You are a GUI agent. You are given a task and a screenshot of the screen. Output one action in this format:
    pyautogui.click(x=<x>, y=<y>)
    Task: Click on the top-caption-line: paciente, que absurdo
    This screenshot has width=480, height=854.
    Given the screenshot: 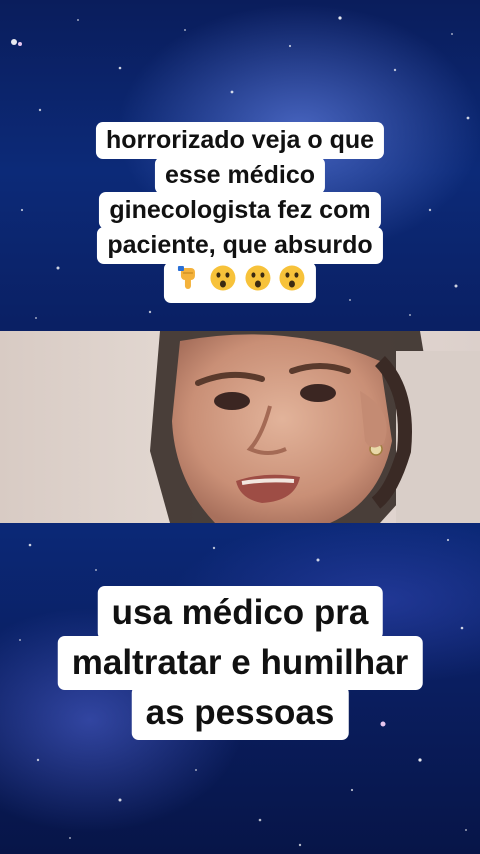 What is the action you would take?
    pyautogui.click(x=240, y=245)
    